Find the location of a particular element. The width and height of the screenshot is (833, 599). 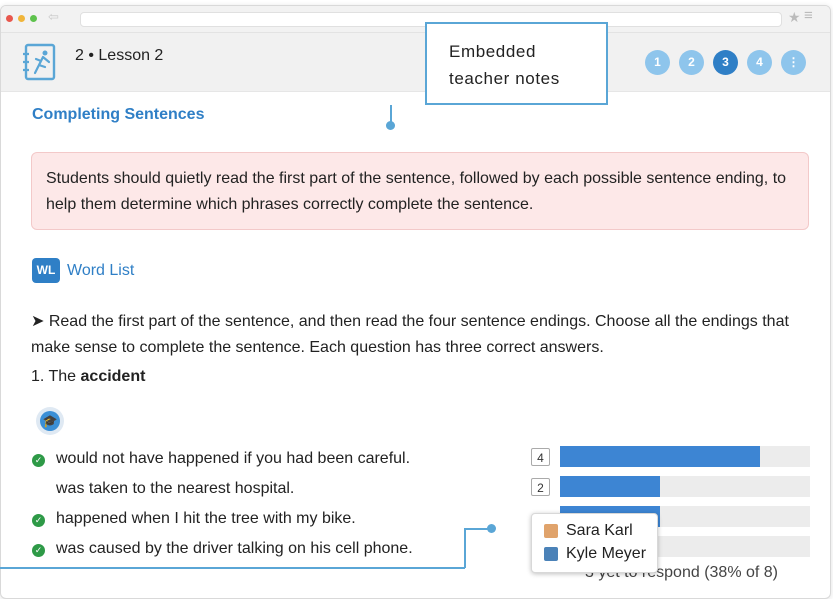

step-3-button: 3 is located at coordinates (725, 62).